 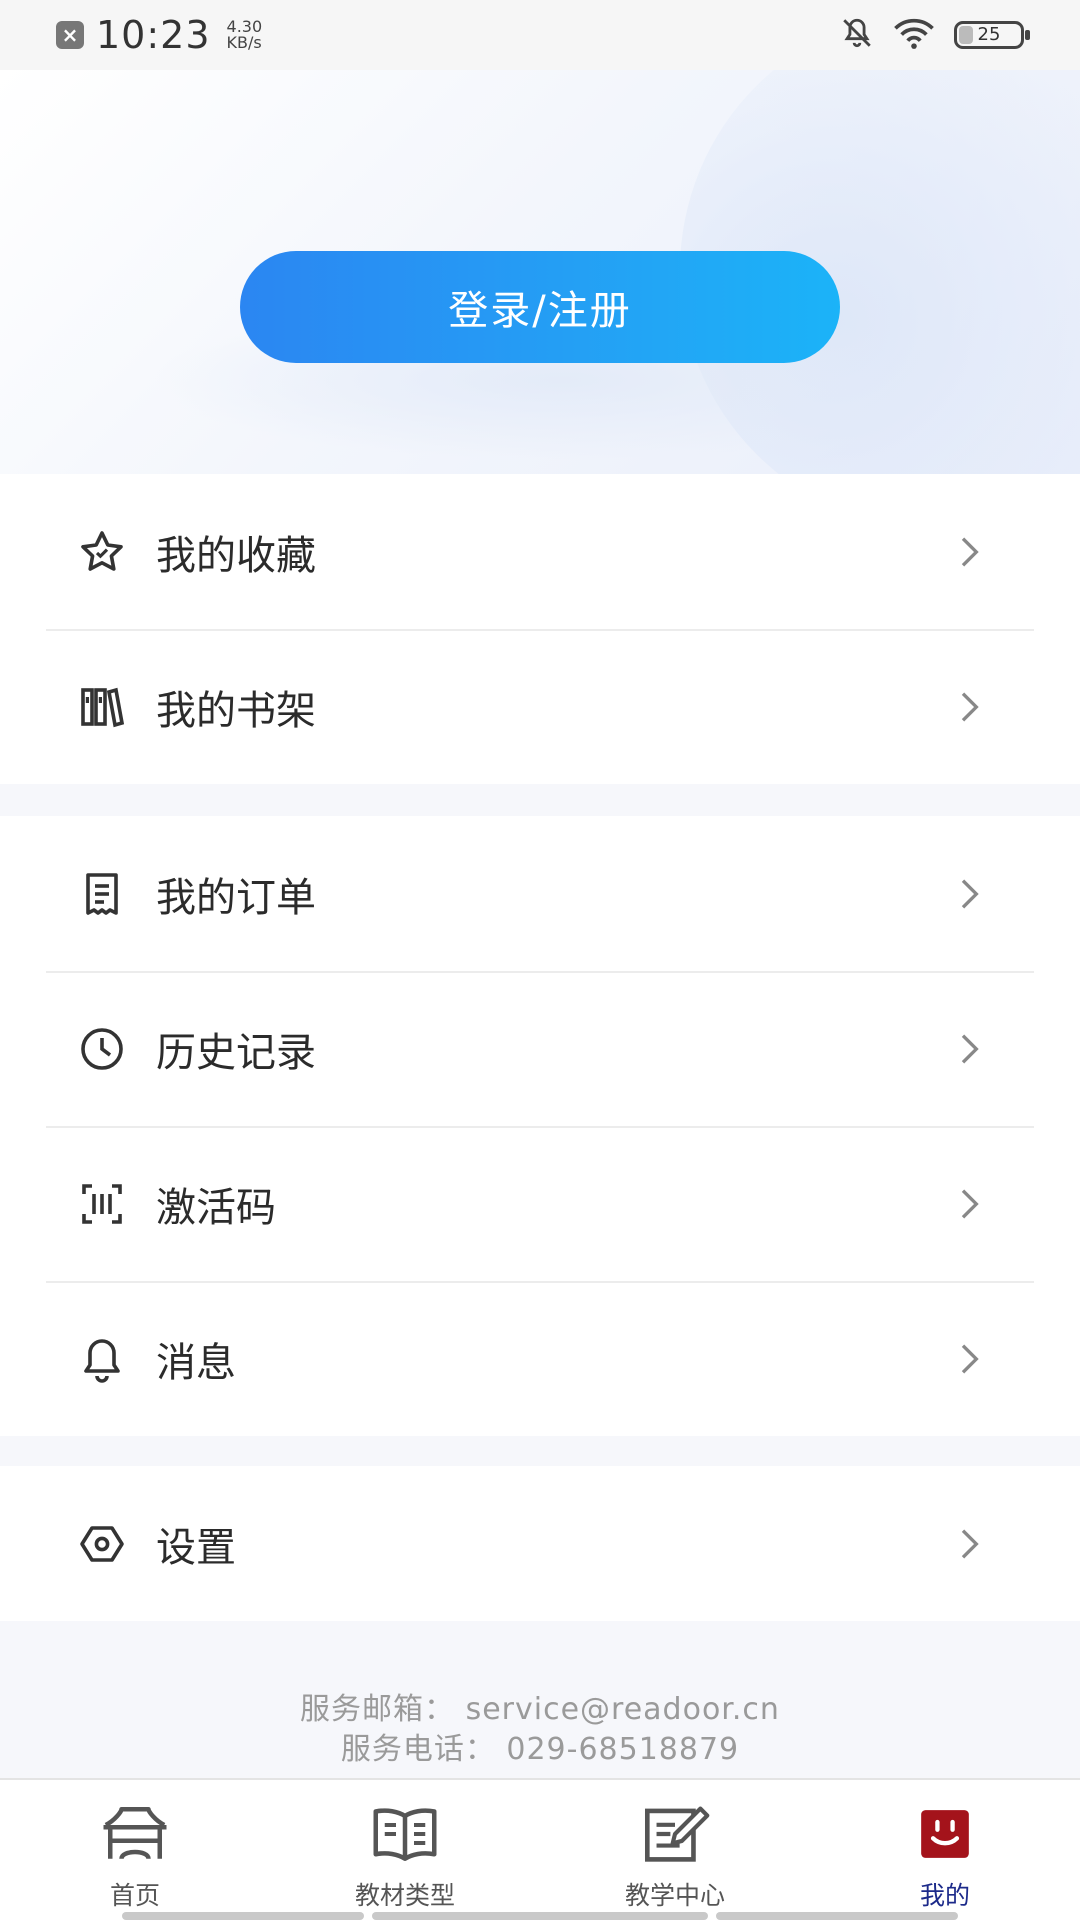 I want to click on menu-item-history: 历史记录, so click(x=540, y=1048).